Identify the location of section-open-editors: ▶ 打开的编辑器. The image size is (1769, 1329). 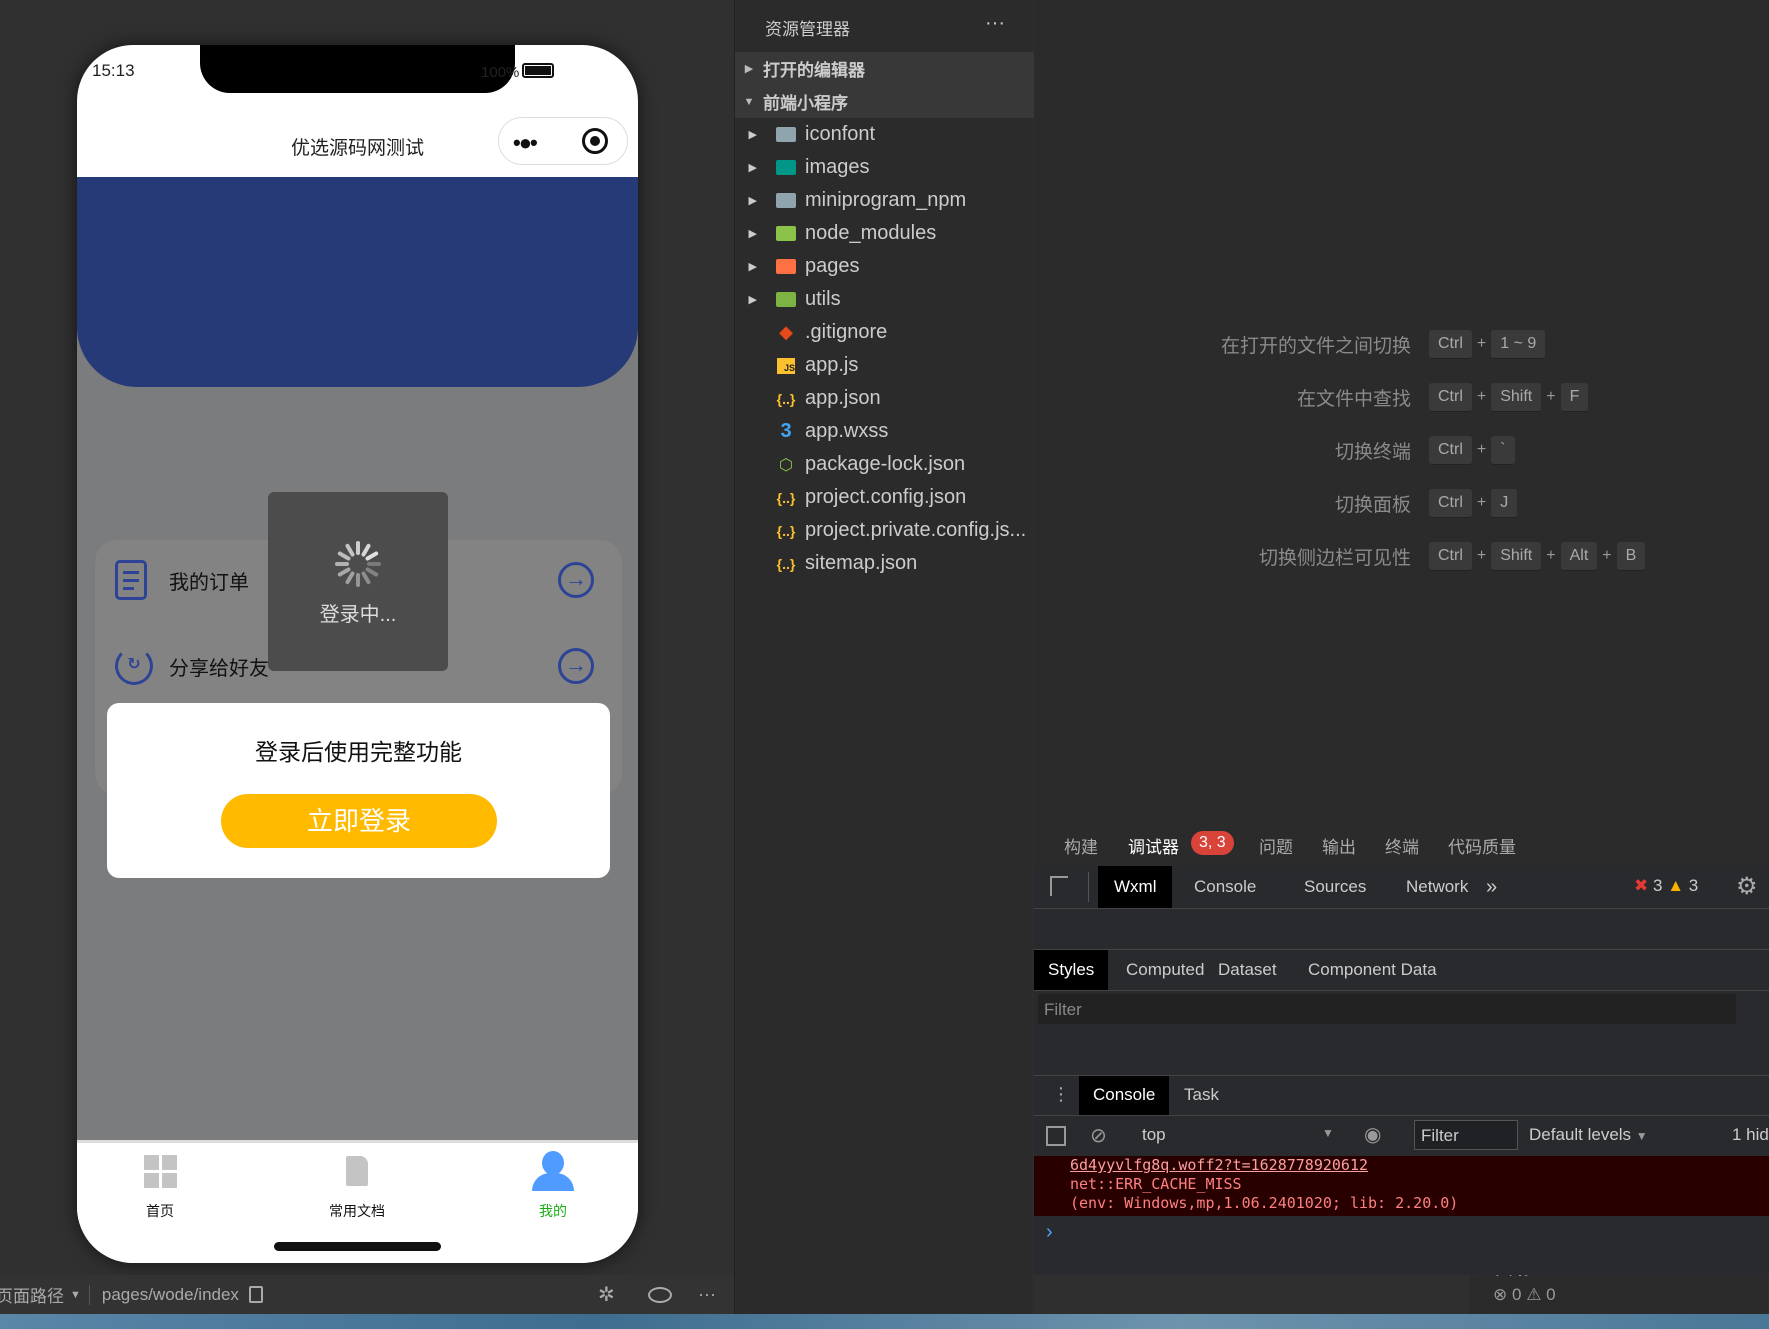
(884, 68).